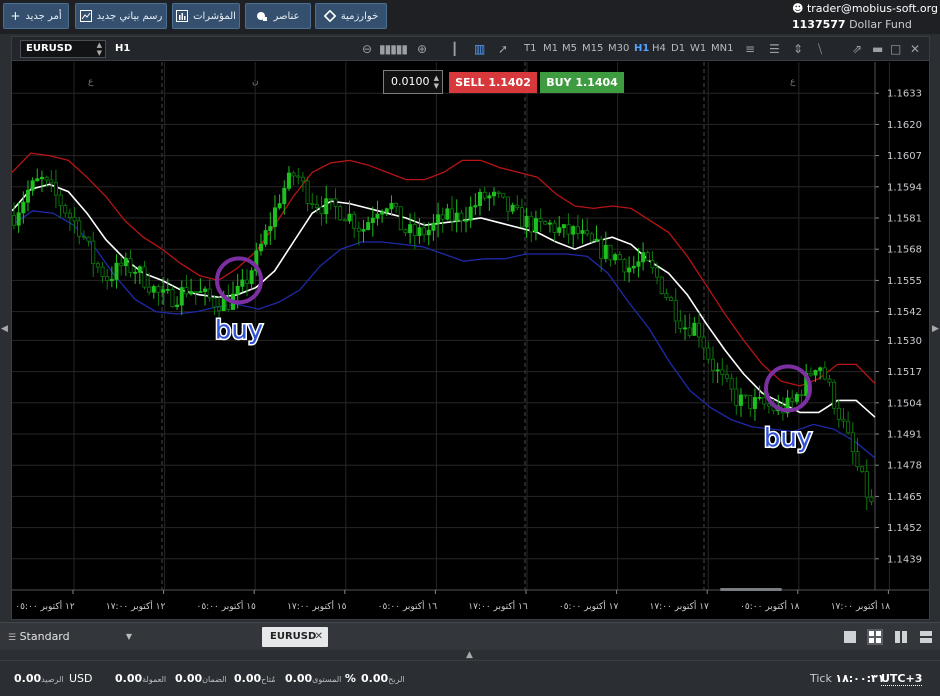  Describe the element at coordinates (498, 606) in the screenshot. I see `x-tick-label: ١٦ أكتوبر ١٧:٠٠` at that location.